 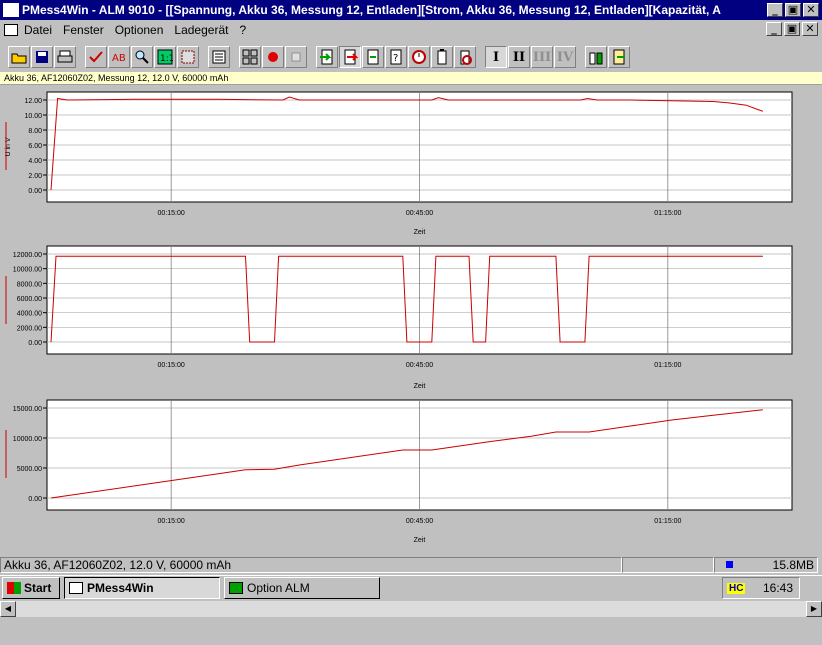 I want to click on menu-help: ?, so click(x=242, y=30).